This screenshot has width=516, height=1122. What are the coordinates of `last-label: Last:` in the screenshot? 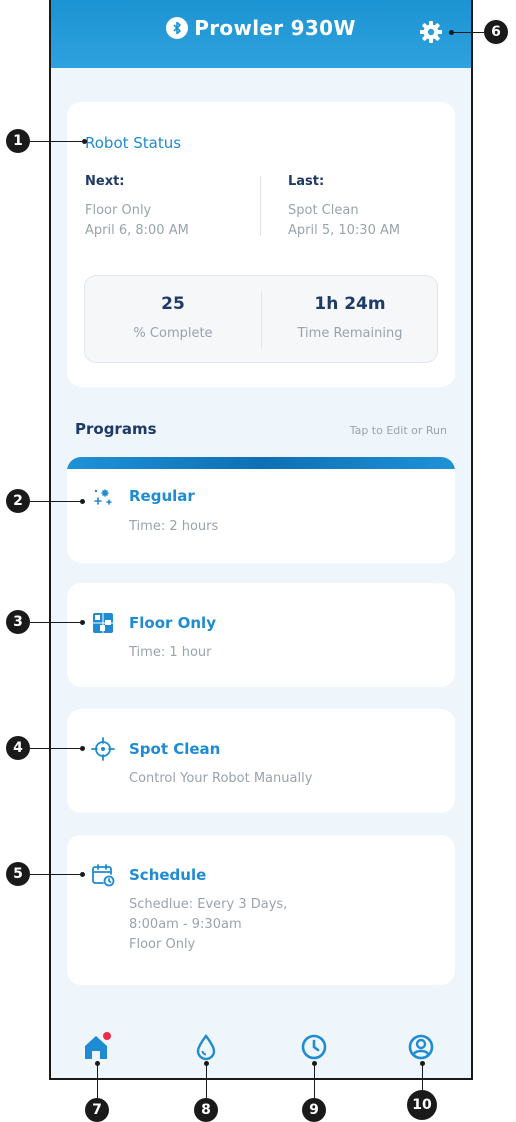 It's located at (306, 181).